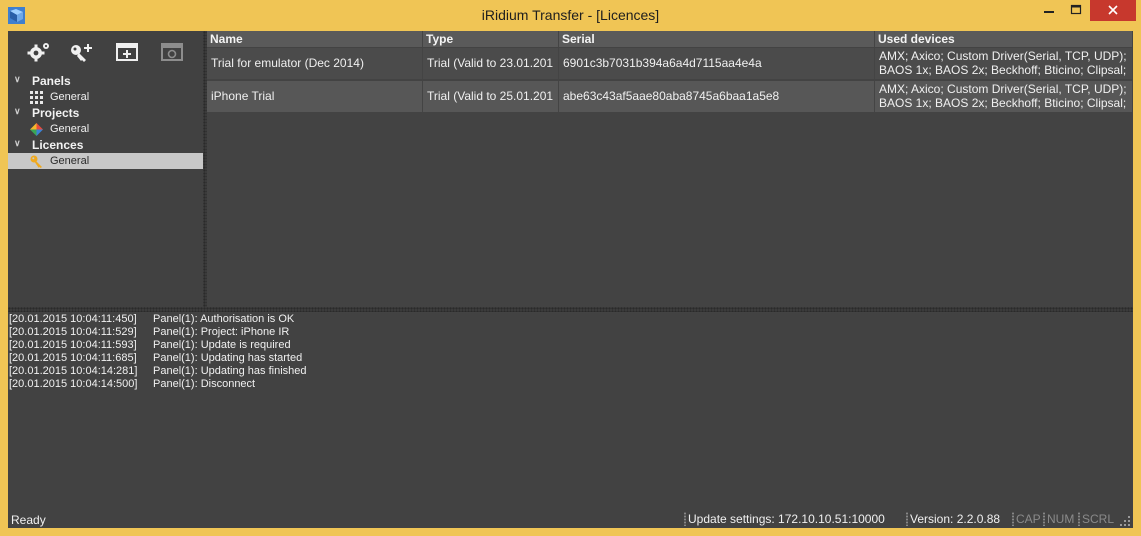 The height and width of the screenshot is (536, 1141). Describe the element at coordinates (222, 345) in the screenshot. I see `log-message: Panel(1): Update is required` at that location.